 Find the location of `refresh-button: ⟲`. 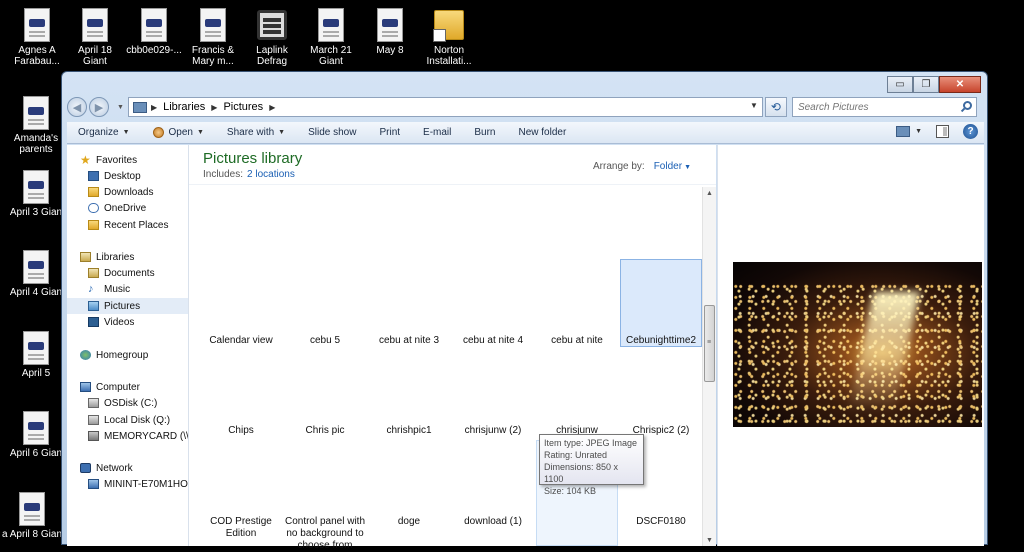

refresh-button: ⟲ is located at coordinates (775, 107).